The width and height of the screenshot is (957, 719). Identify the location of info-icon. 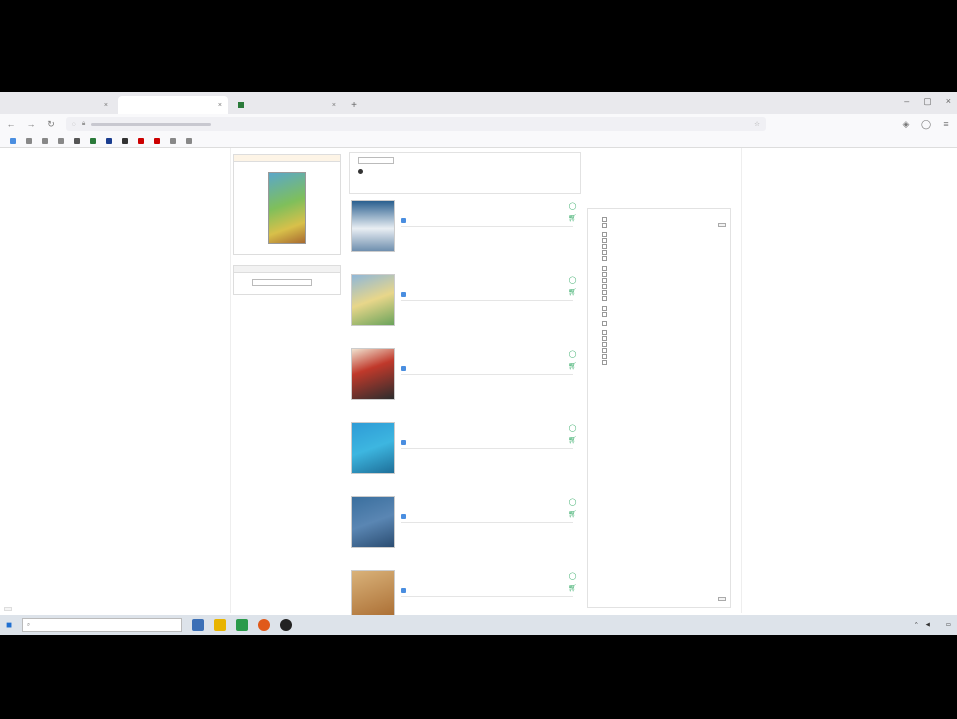
(360, 171).